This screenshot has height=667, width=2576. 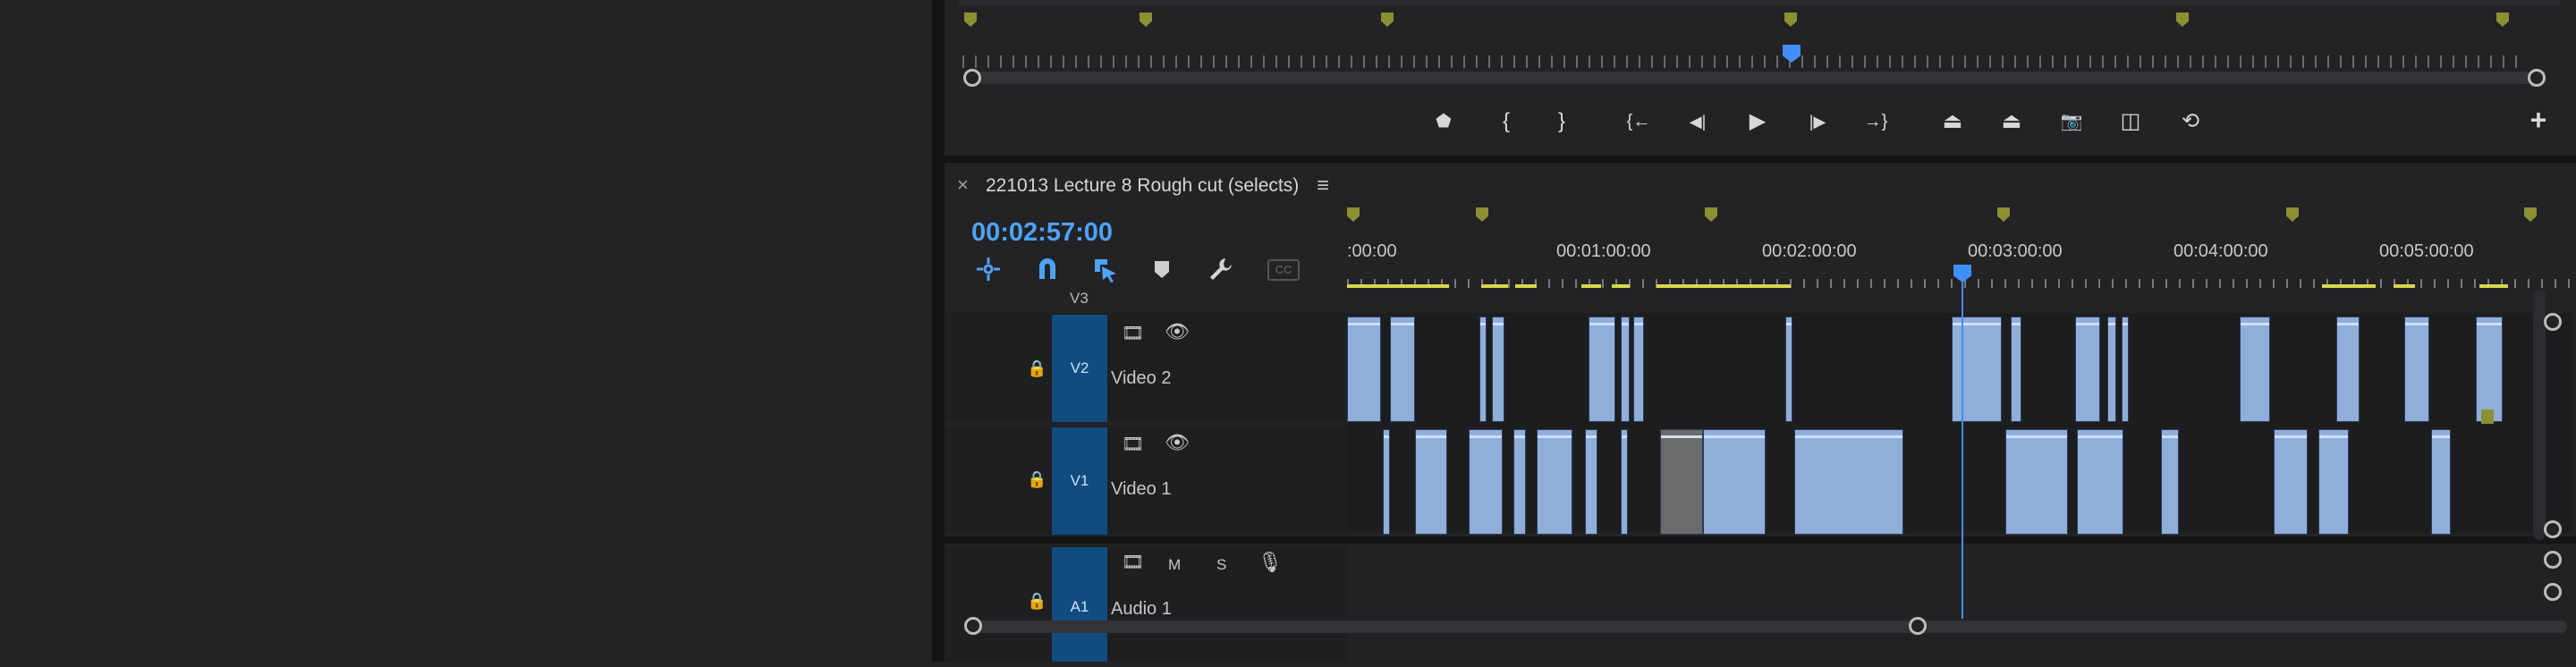 What do you see at coordinates (2190, 122) in the screenshot?
I see `toggle-proxies-button: ⟲` at bounding box center [2190, 122].